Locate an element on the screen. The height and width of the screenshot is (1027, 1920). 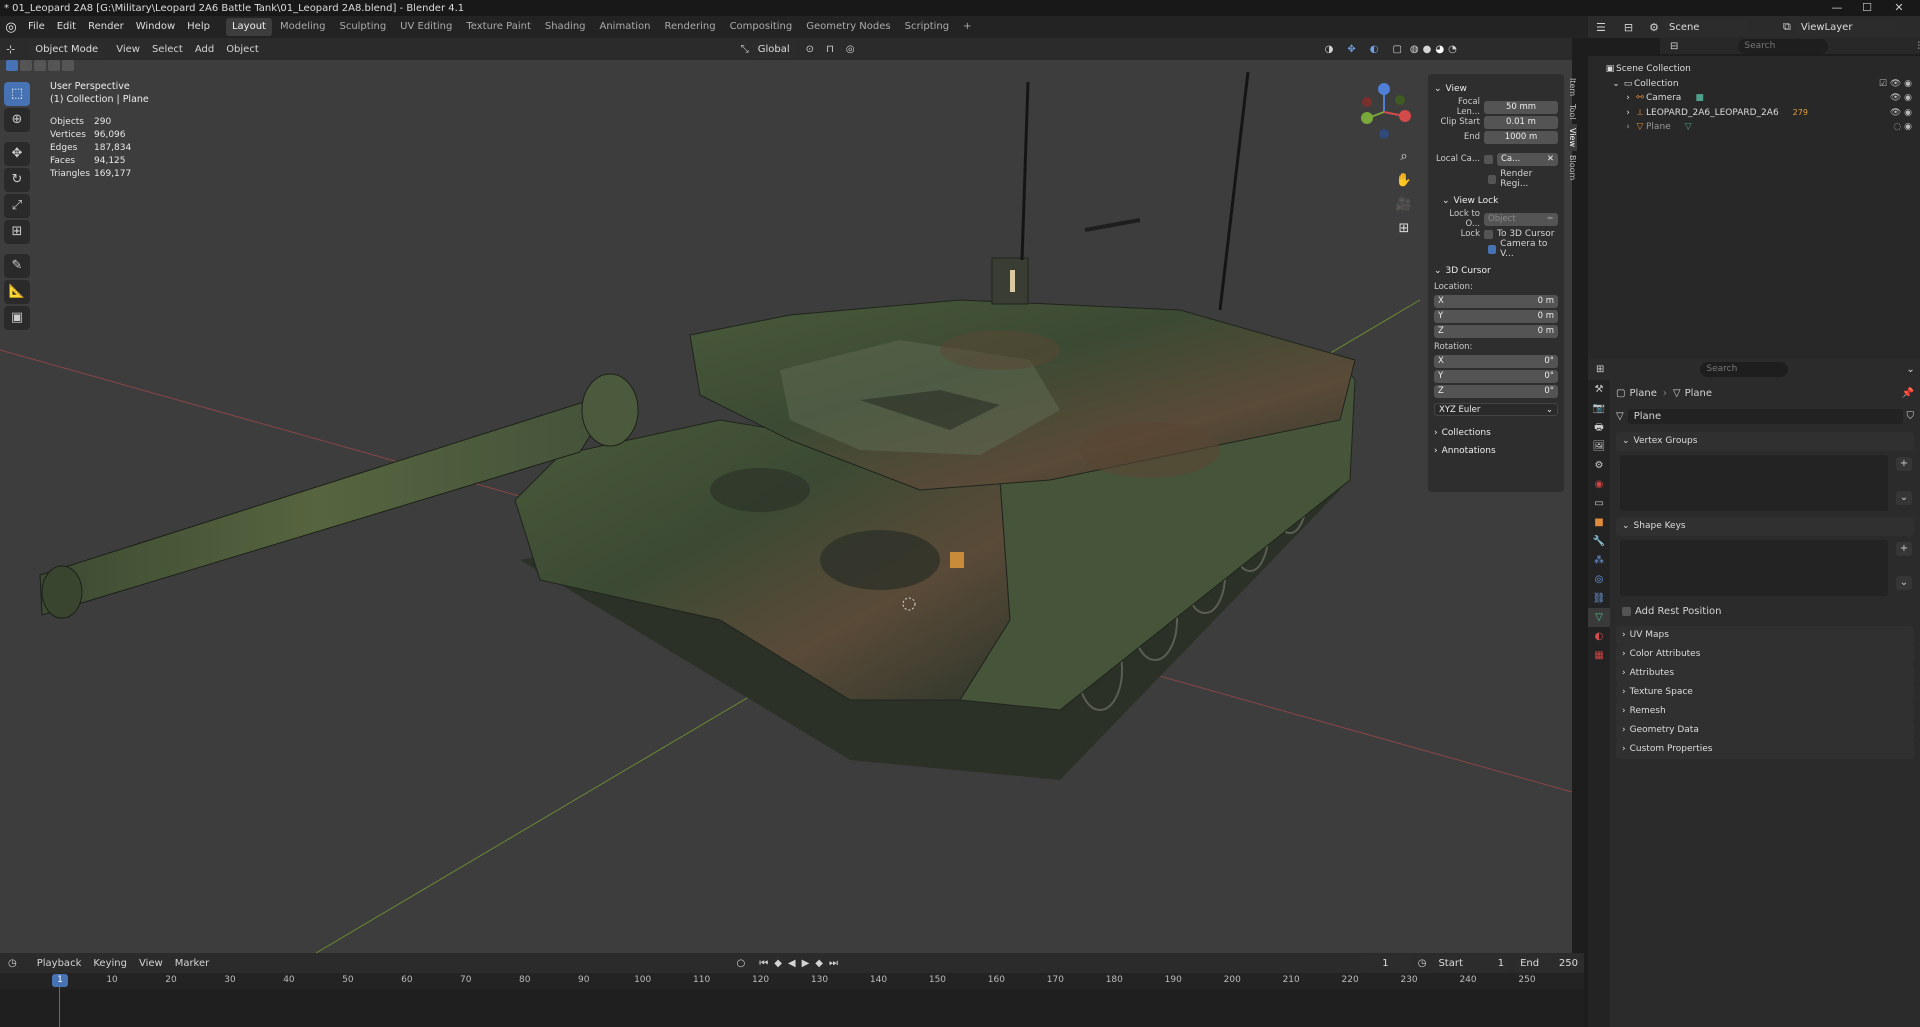
add-rest-position-checkbox is located at coordinates (1626, 611).